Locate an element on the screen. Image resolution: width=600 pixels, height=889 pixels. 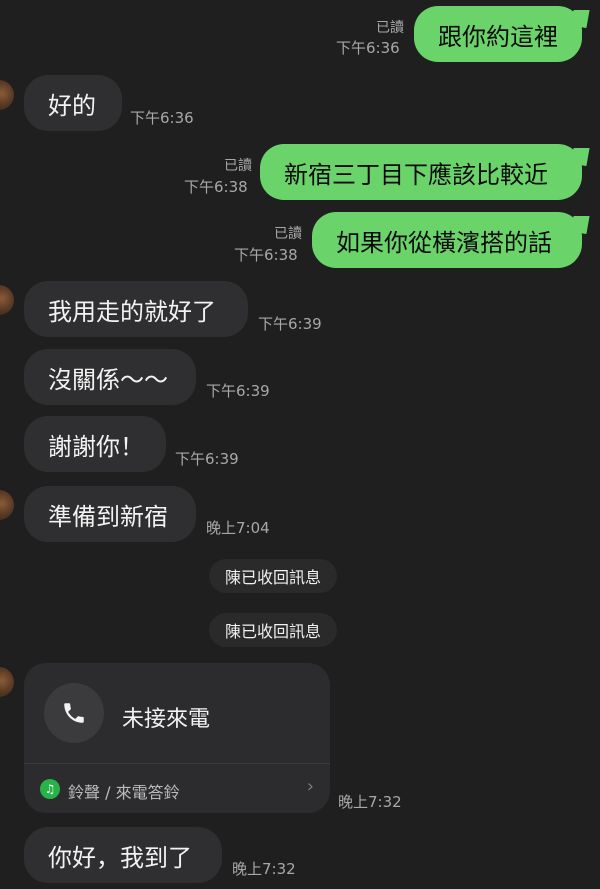
message-time: 晚上7:04 is located at coordinates (238, 528).